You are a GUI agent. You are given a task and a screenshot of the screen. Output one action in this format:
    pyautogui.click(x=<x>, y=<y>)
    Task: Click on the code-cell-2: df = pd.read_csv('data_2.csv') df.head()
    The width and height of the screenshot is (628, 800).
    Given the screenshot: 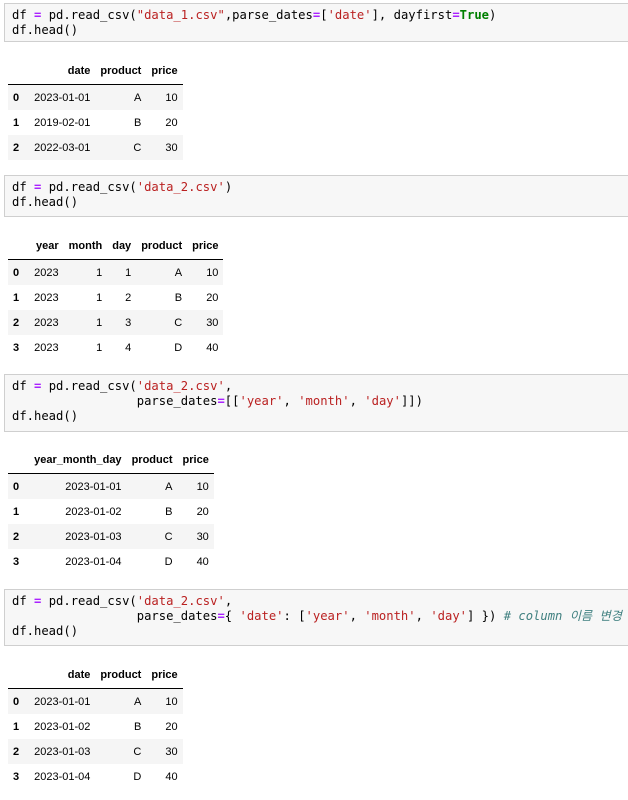 What is the action you would take?
    pyautogui.click(x=316, y=196)
    